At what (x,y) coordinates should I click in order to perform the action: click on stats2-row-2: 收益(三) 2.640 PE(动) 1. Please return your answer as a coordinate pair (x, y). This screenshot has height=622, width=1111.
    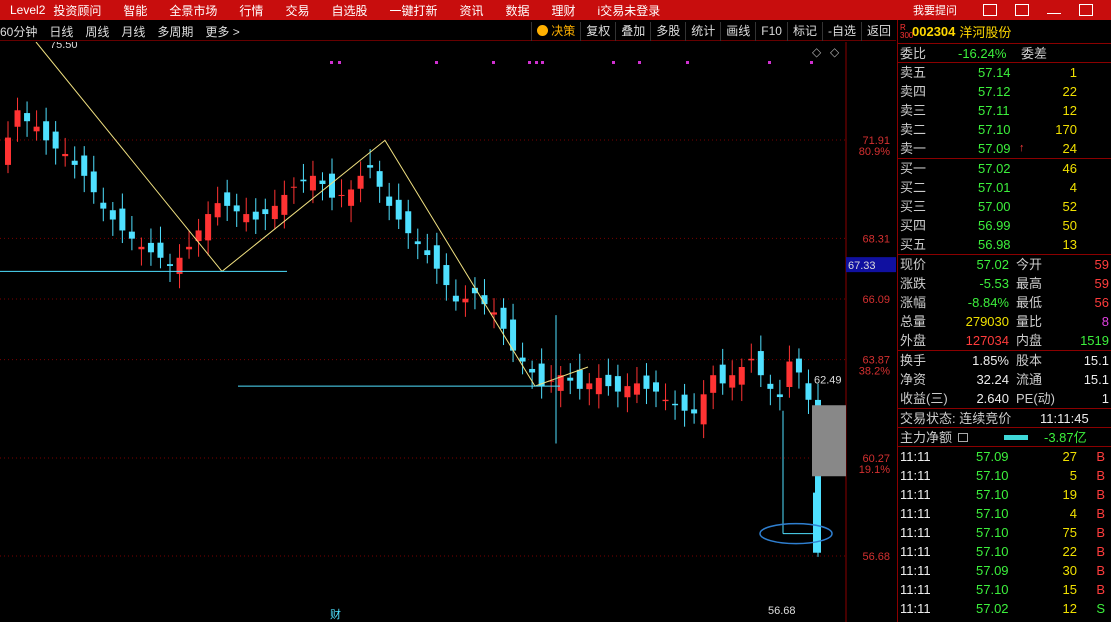
    Looking at the image, I should click on (1004, 398).